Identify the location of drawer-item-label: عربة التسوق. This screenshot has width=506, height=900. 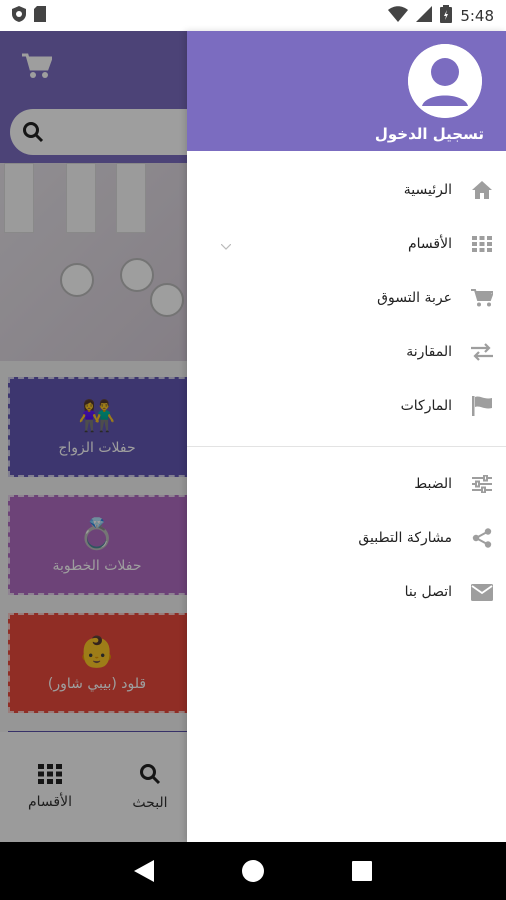
(414, 298).